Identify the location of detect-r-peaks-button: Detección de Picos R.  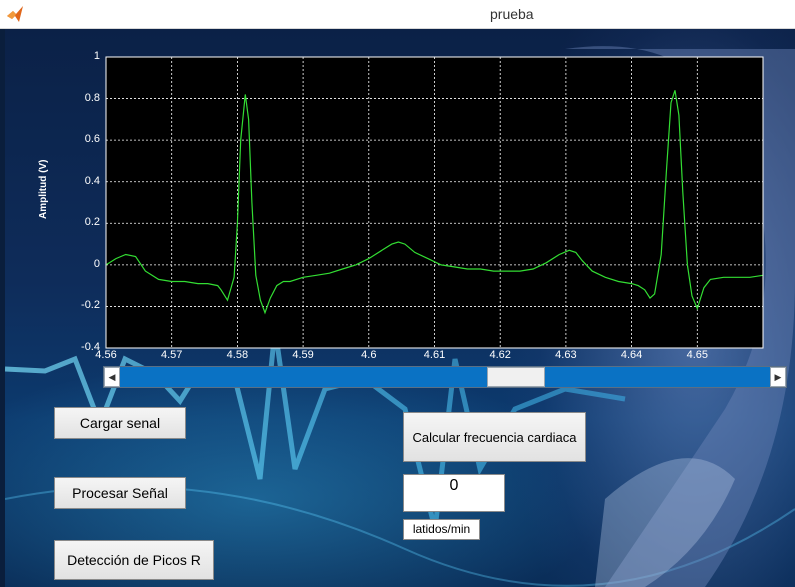
(134, 560).